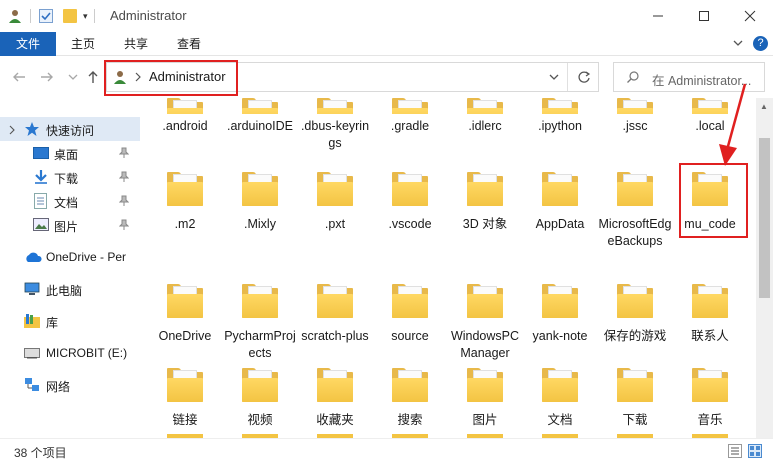 The image size is (773, 462). I want to click on nav-desktop: 桌面, so click(70, 153).